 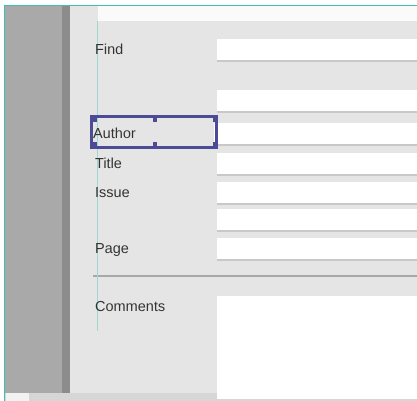 I want to click on selection-frame: Author, so click(x=154, y=132).